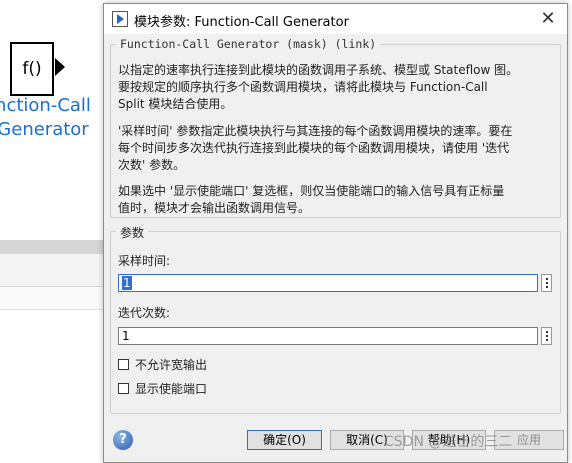 The image size is (572, 463). I want to click on watermark: CSDN @进击的三二, so click(448, 442).